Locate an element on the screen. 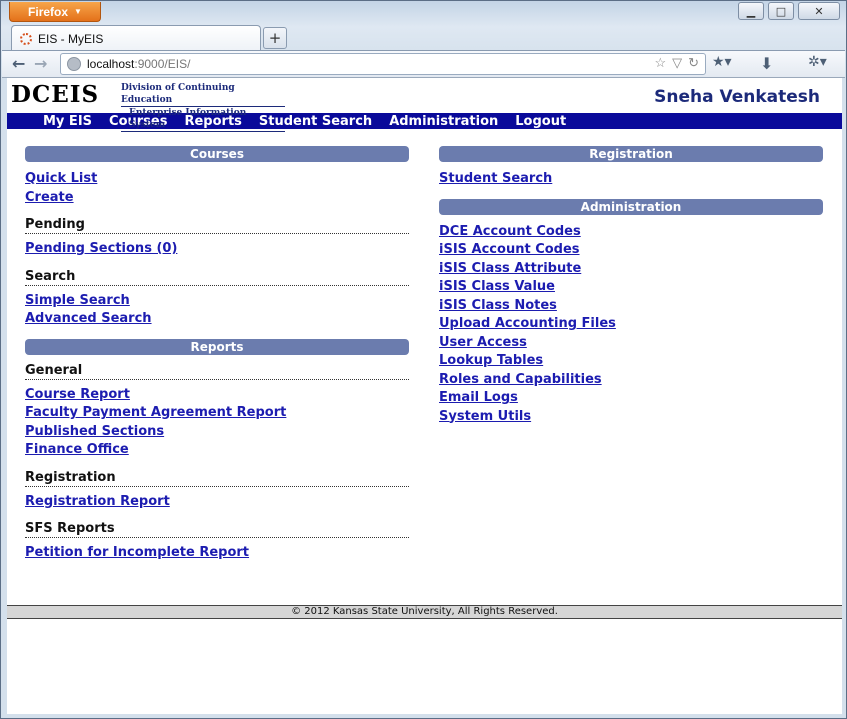 This screenshot has width=847, height=719. minimize-icon: ▁ is located at coordinates (751, 11).